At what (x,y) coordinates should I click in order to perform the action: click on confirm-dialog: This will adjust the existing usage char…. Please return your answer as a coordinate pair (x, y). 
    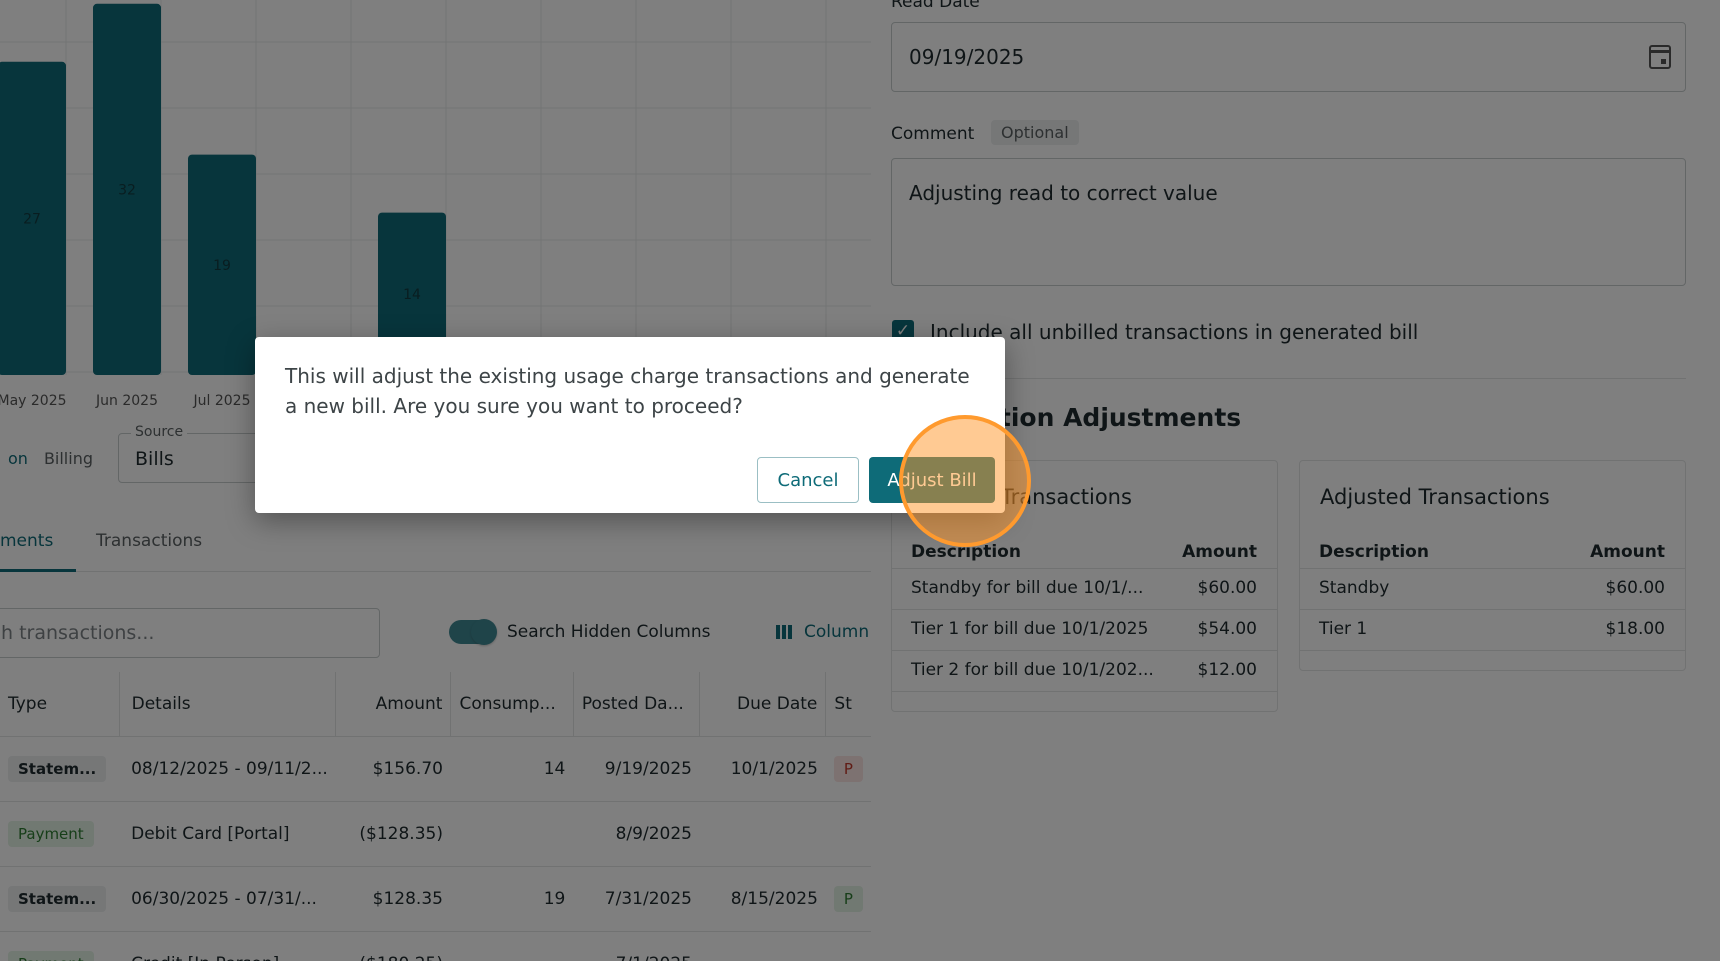
    Looking at the image, I should click on (630, 425).